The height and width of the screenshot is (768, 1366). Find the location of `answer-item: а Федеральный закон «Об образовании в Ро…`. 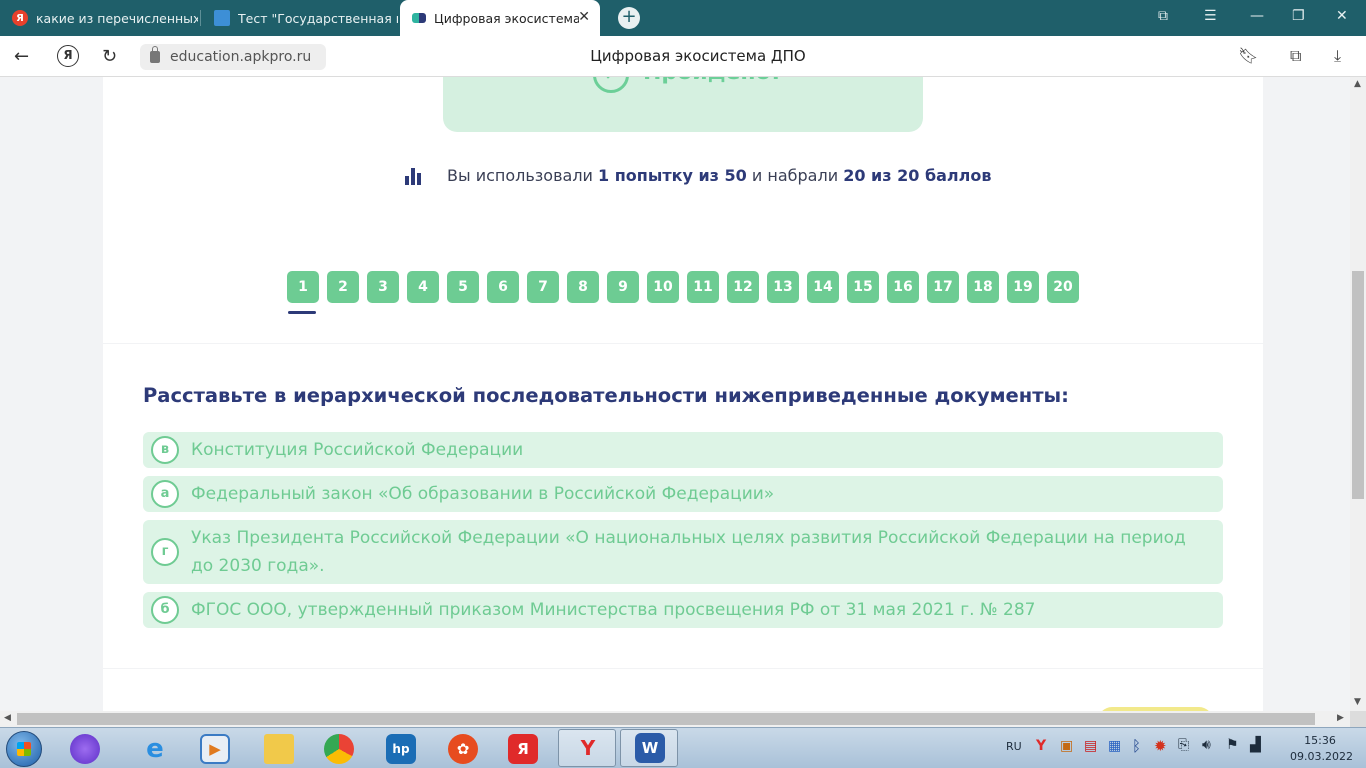

answer-item: а Федеральный закон «Об образовании в Ро… is located at coordinates (683, 494).